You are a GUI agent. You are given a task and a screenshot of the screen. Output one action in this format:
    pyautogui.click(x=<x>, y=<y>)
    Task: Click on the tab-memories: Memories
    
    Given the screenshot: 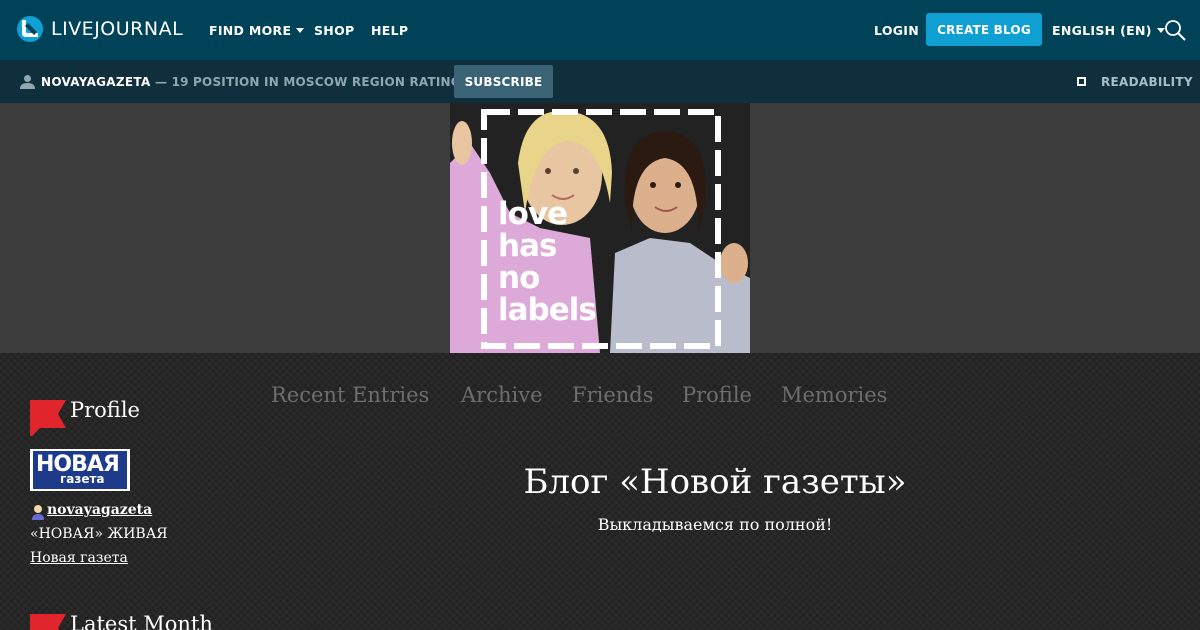 What is the action you would take?
    pyautogui.click(x=834, y=395)
    